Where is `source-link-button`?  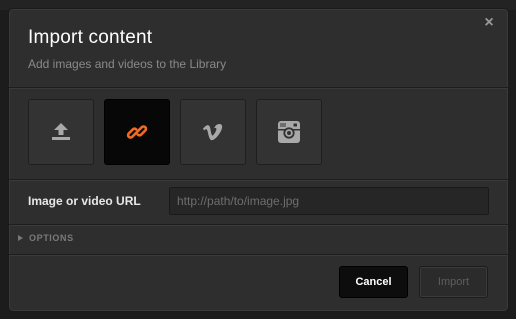
source-link-button is located at coordinates (137, 132).